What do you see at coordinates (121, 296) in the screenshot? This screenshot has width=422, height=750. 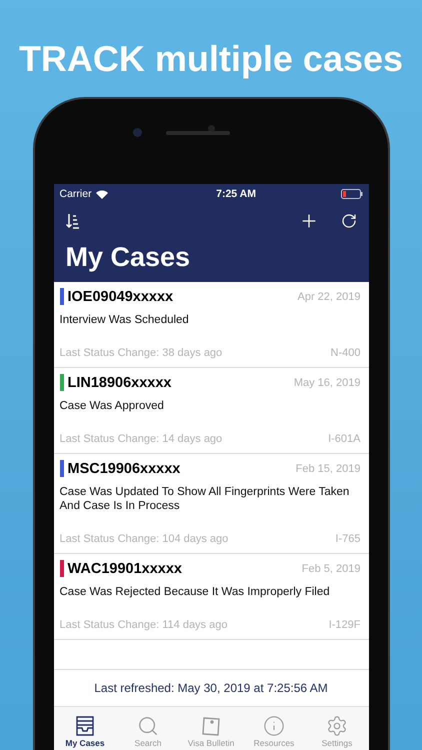 I see `receipt-number: IOE09049xxxxx` at bounding box center [121, 296].